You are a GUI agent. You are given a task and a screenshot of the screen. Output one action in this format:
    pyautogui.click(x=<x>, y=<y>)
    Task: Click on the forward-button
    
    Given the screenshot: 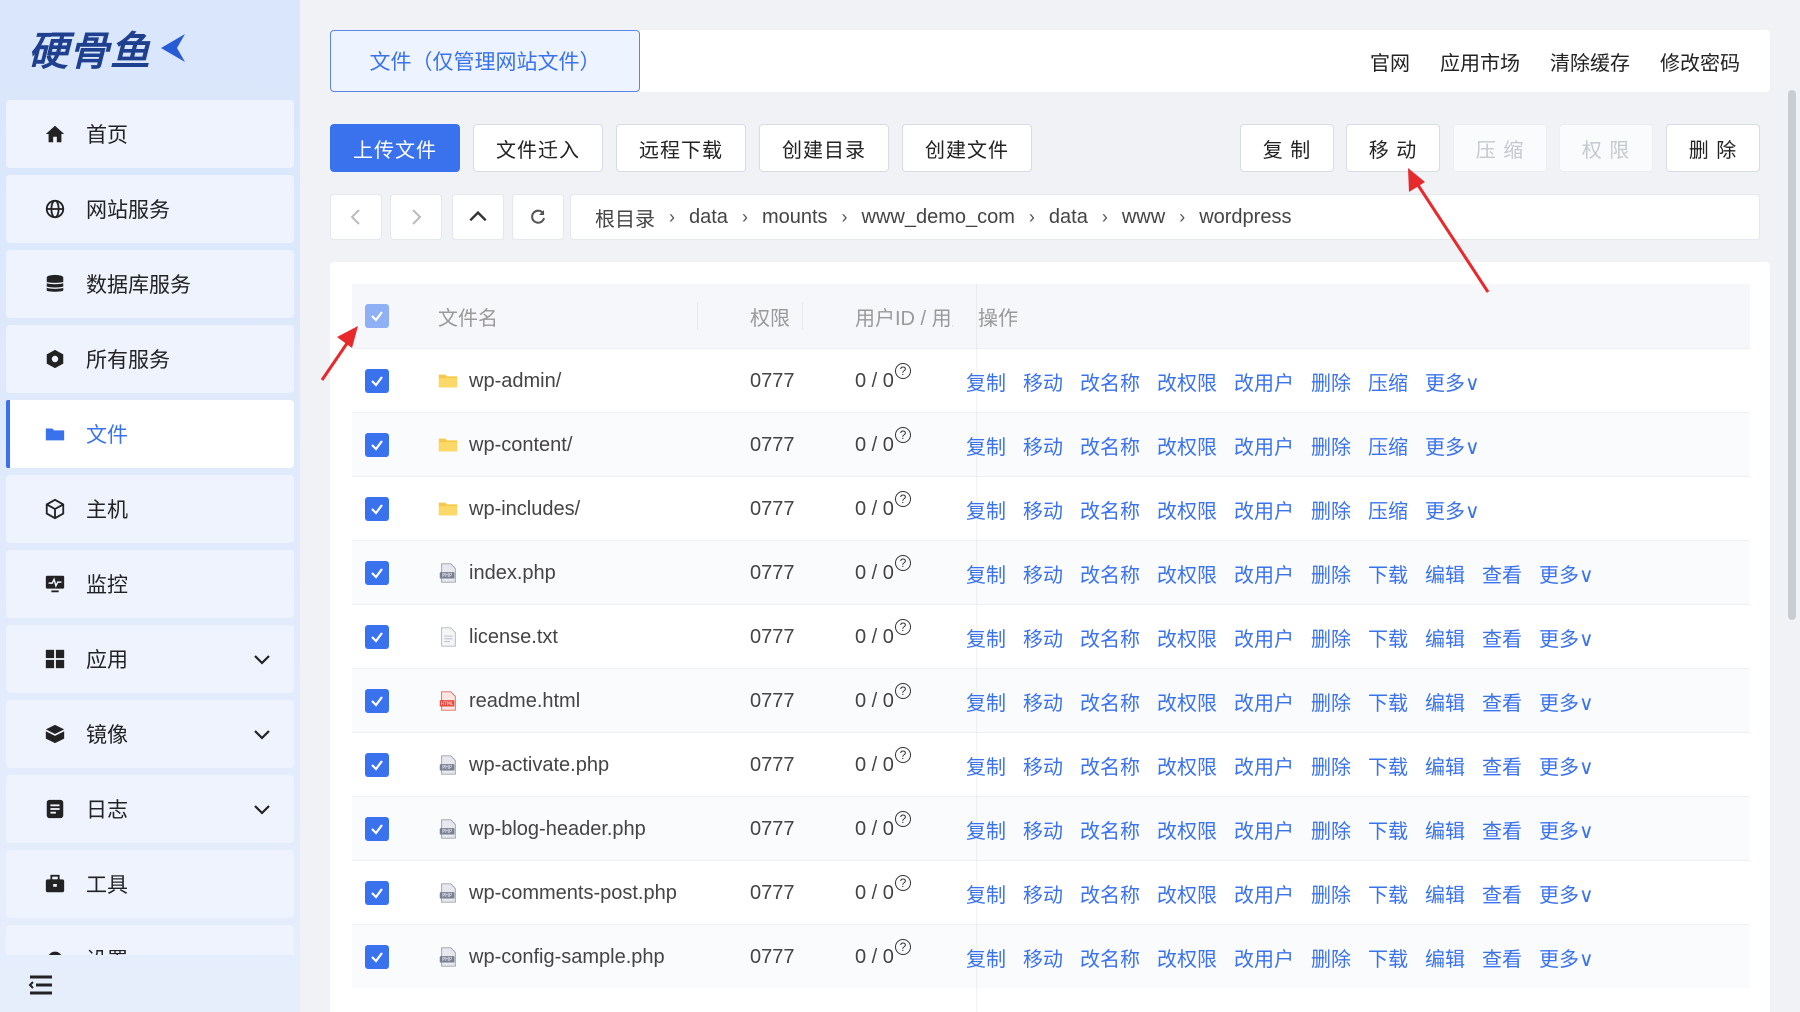 What is the action you would take?
    pyautogui.click(x=416, y=217)
    